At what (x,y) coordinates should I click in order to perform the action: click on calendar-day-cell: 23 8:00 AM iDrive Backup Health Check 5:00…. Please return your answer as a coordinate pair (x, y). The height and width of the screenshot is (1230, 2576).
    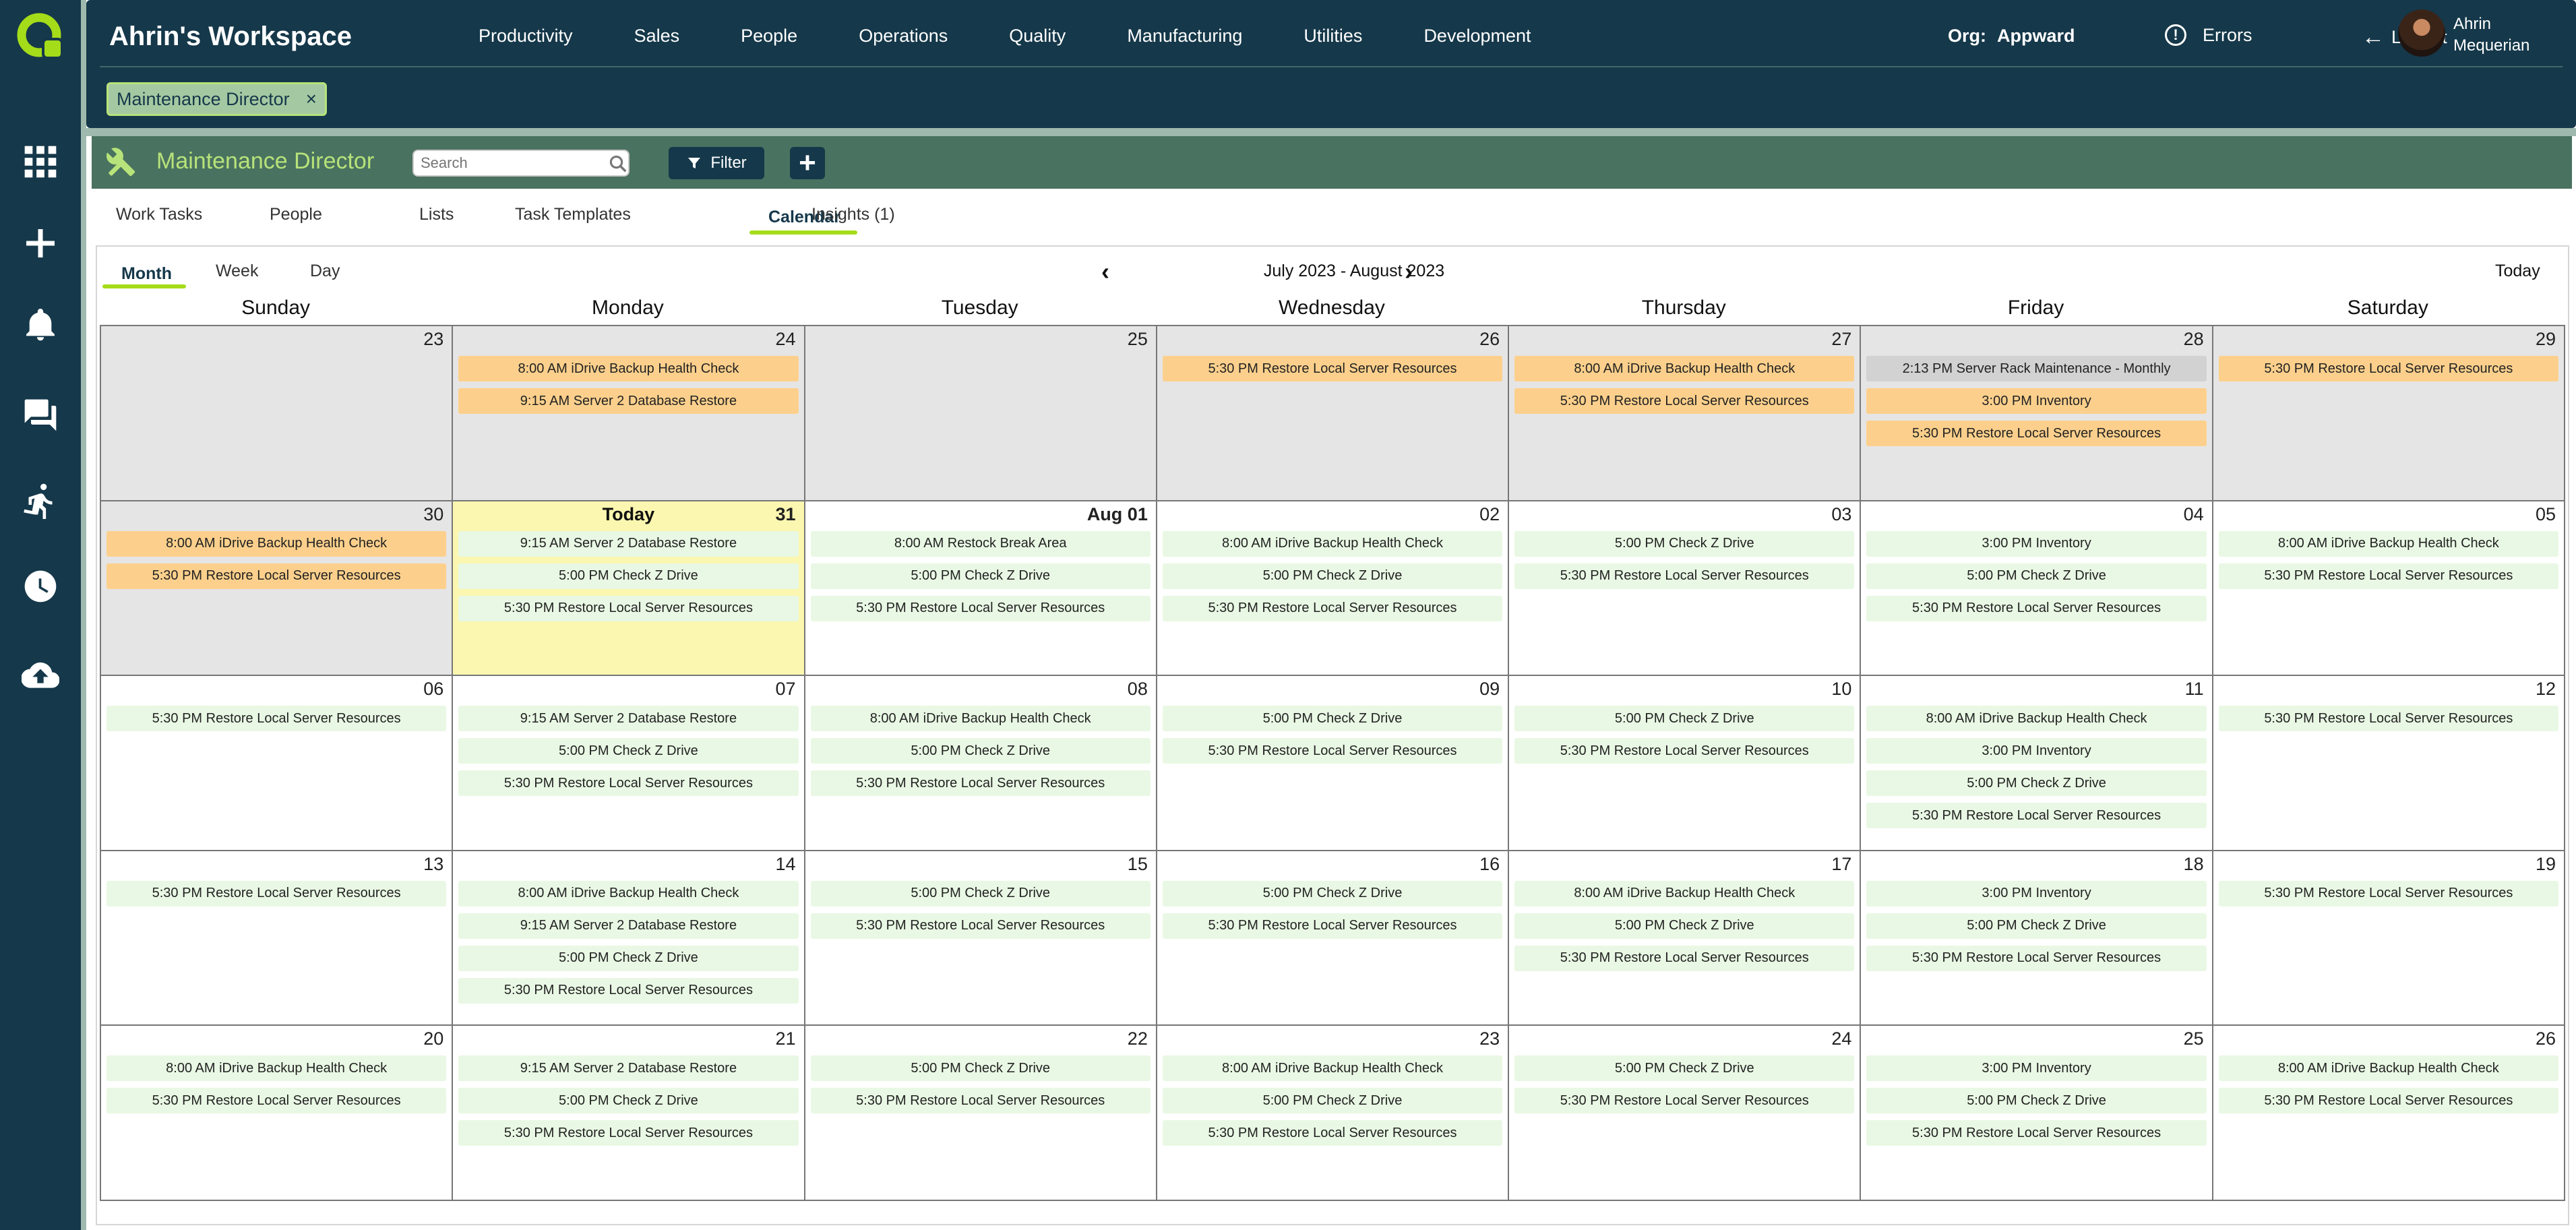
    Looking at the image, I should click on (1333, 1113).